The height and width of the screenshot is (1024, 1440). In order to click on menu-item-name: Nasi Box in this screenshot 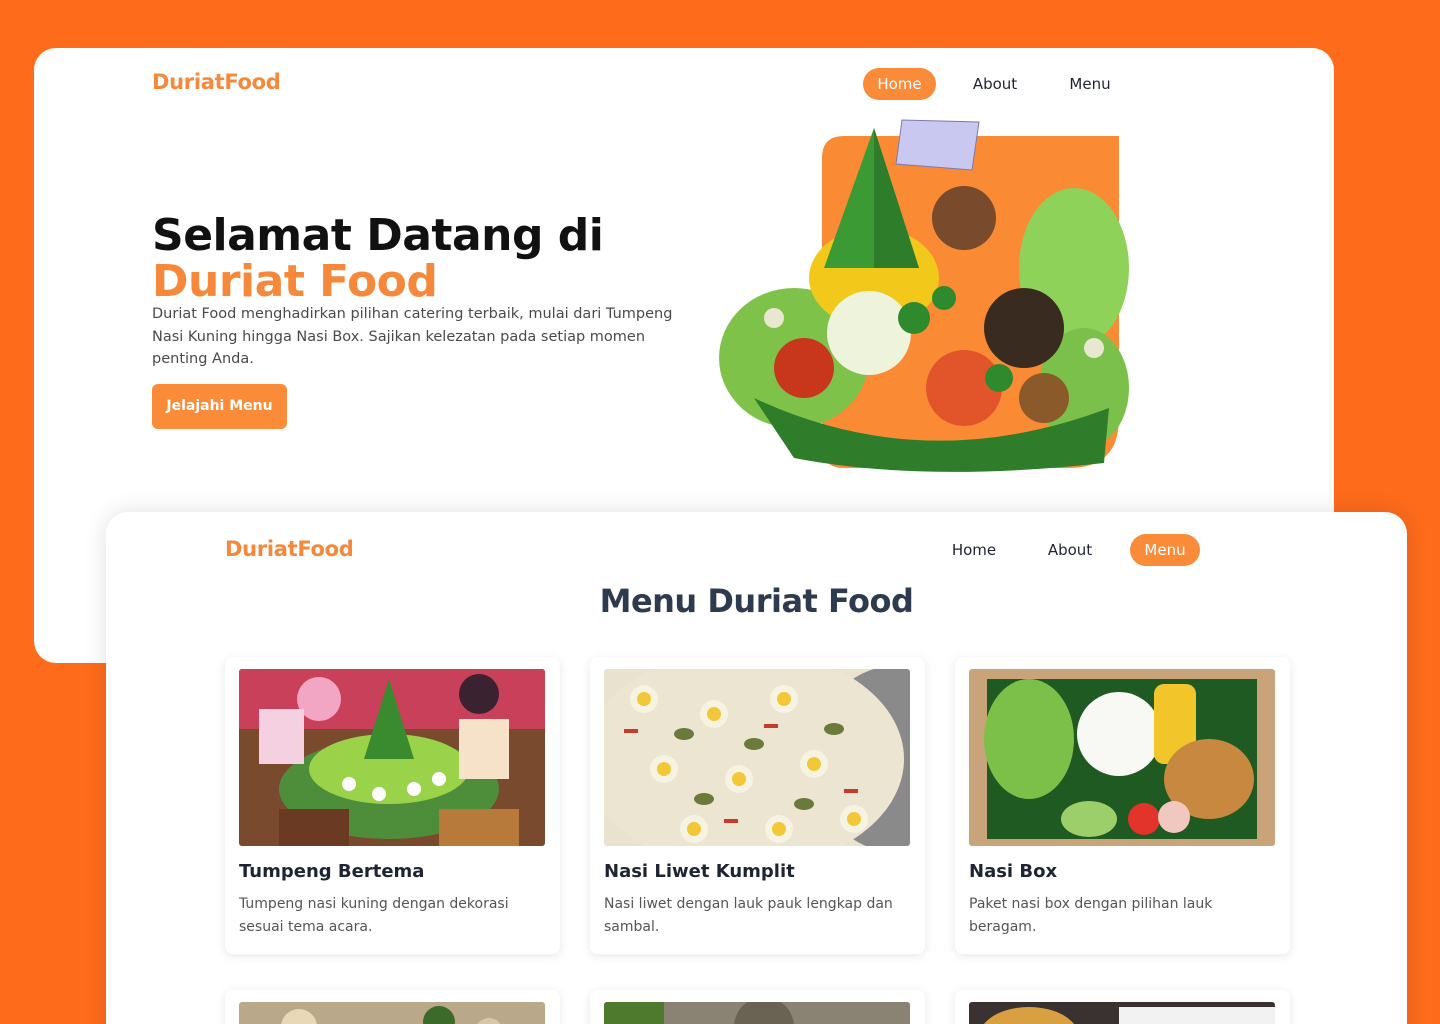, I will do `click(1013, 871)`.